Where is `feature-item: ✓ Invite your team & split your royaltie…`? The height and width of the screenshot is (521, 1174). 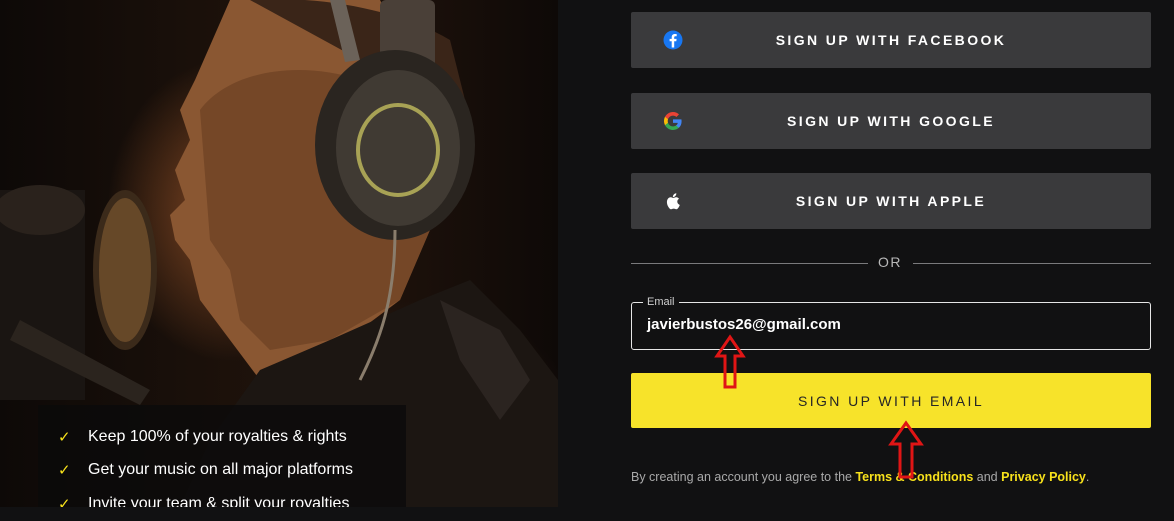 feature-item: ✓ Invite your team & split your royaltie… is located at coordinates (203, 500).